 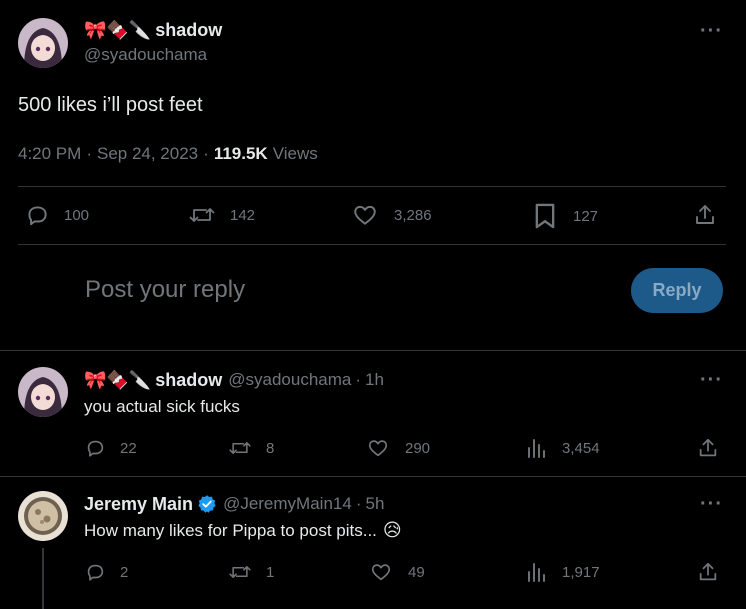 I want to click on repost-action: 8, so click(x=251, y=448).